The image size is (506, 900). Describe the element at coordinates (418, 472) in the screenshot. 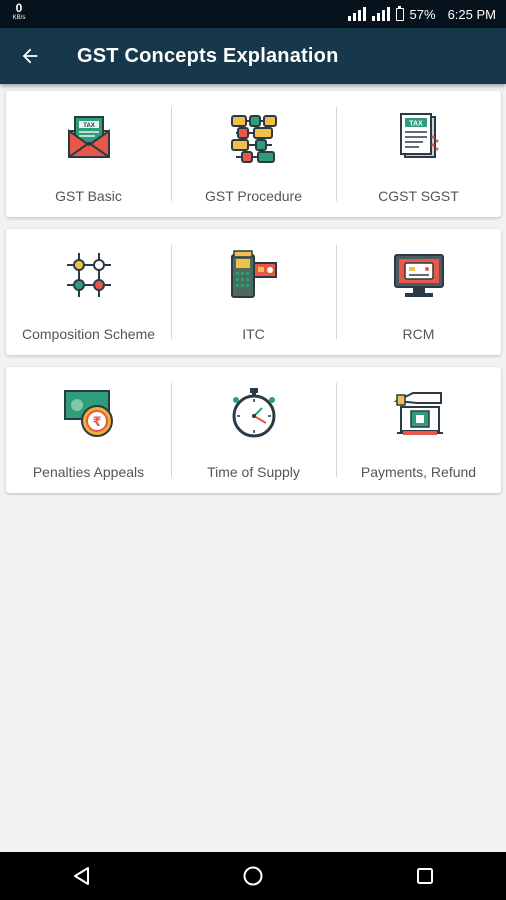

I see `tile-label: Payments, Refund` at that location.